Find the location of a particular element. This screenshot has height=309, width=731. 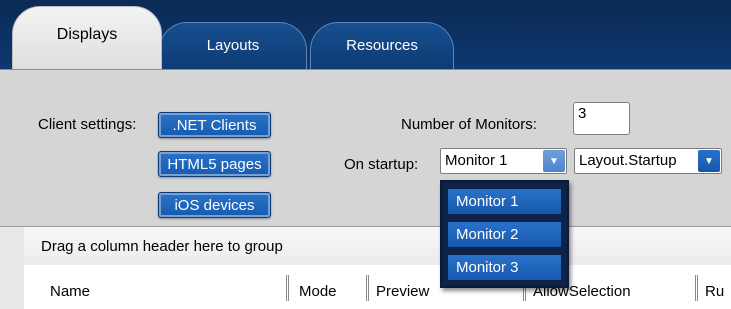

monitor-dropdown-list: Monitor 1 Monitor 2 Monitor 3 is located at coordinates (504, 234).